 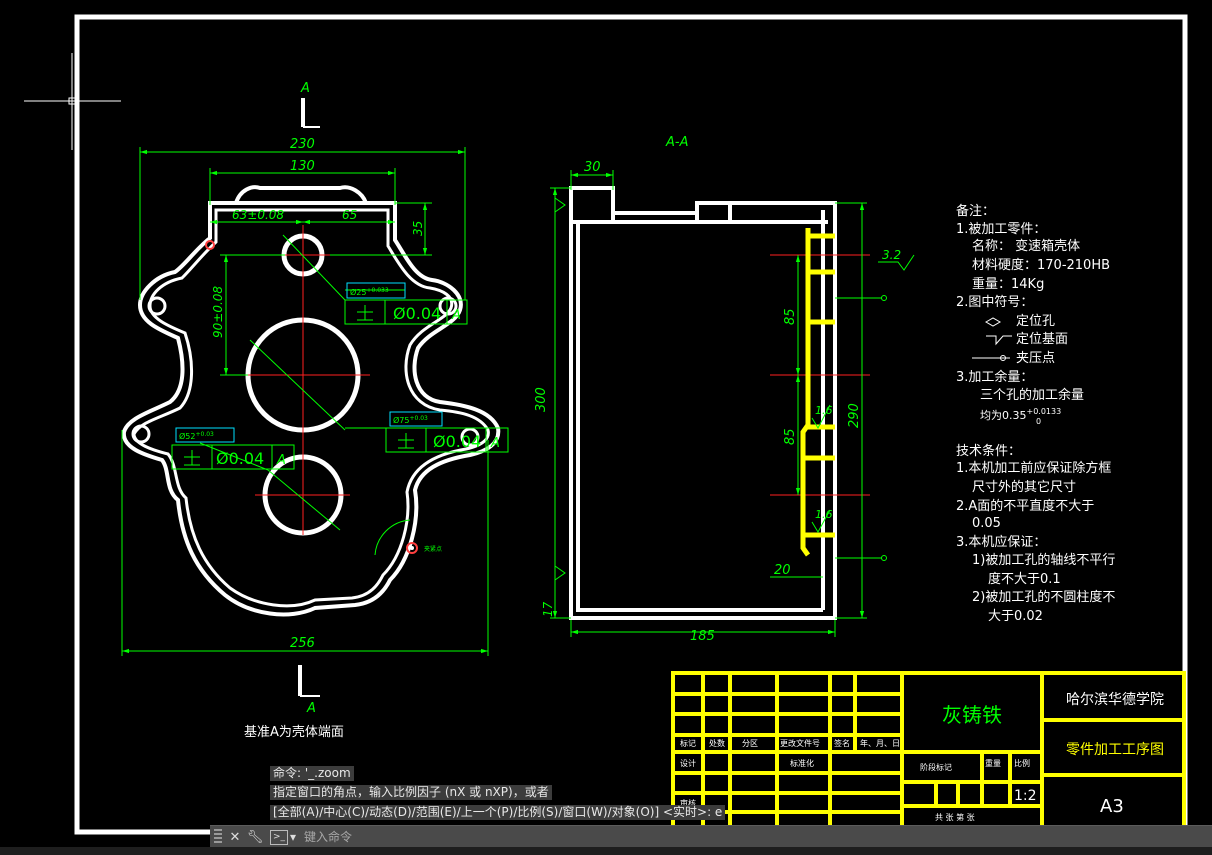 I want to click on tb-material: 灰铸铁, so click(x=972, y=715).